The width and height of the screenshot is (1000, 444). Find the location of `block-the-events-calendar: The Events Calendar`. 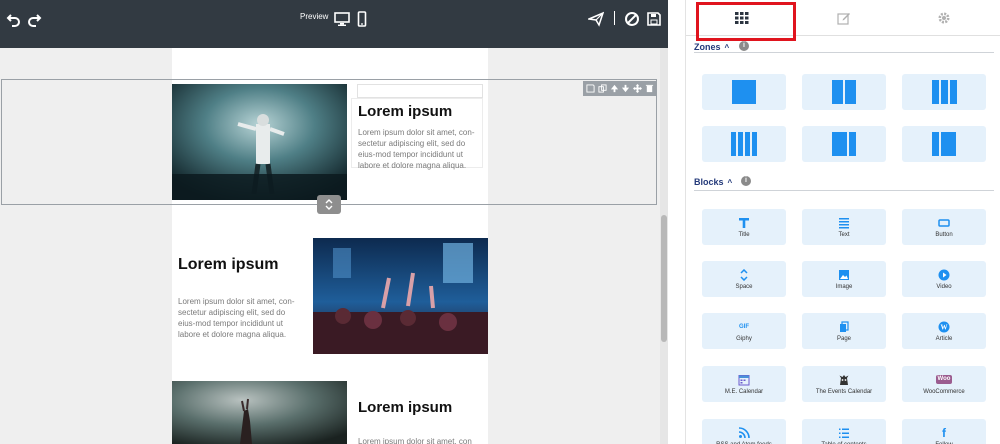

block-the-events-calendar: The Events Calendar is located at coordinates (844, 384).